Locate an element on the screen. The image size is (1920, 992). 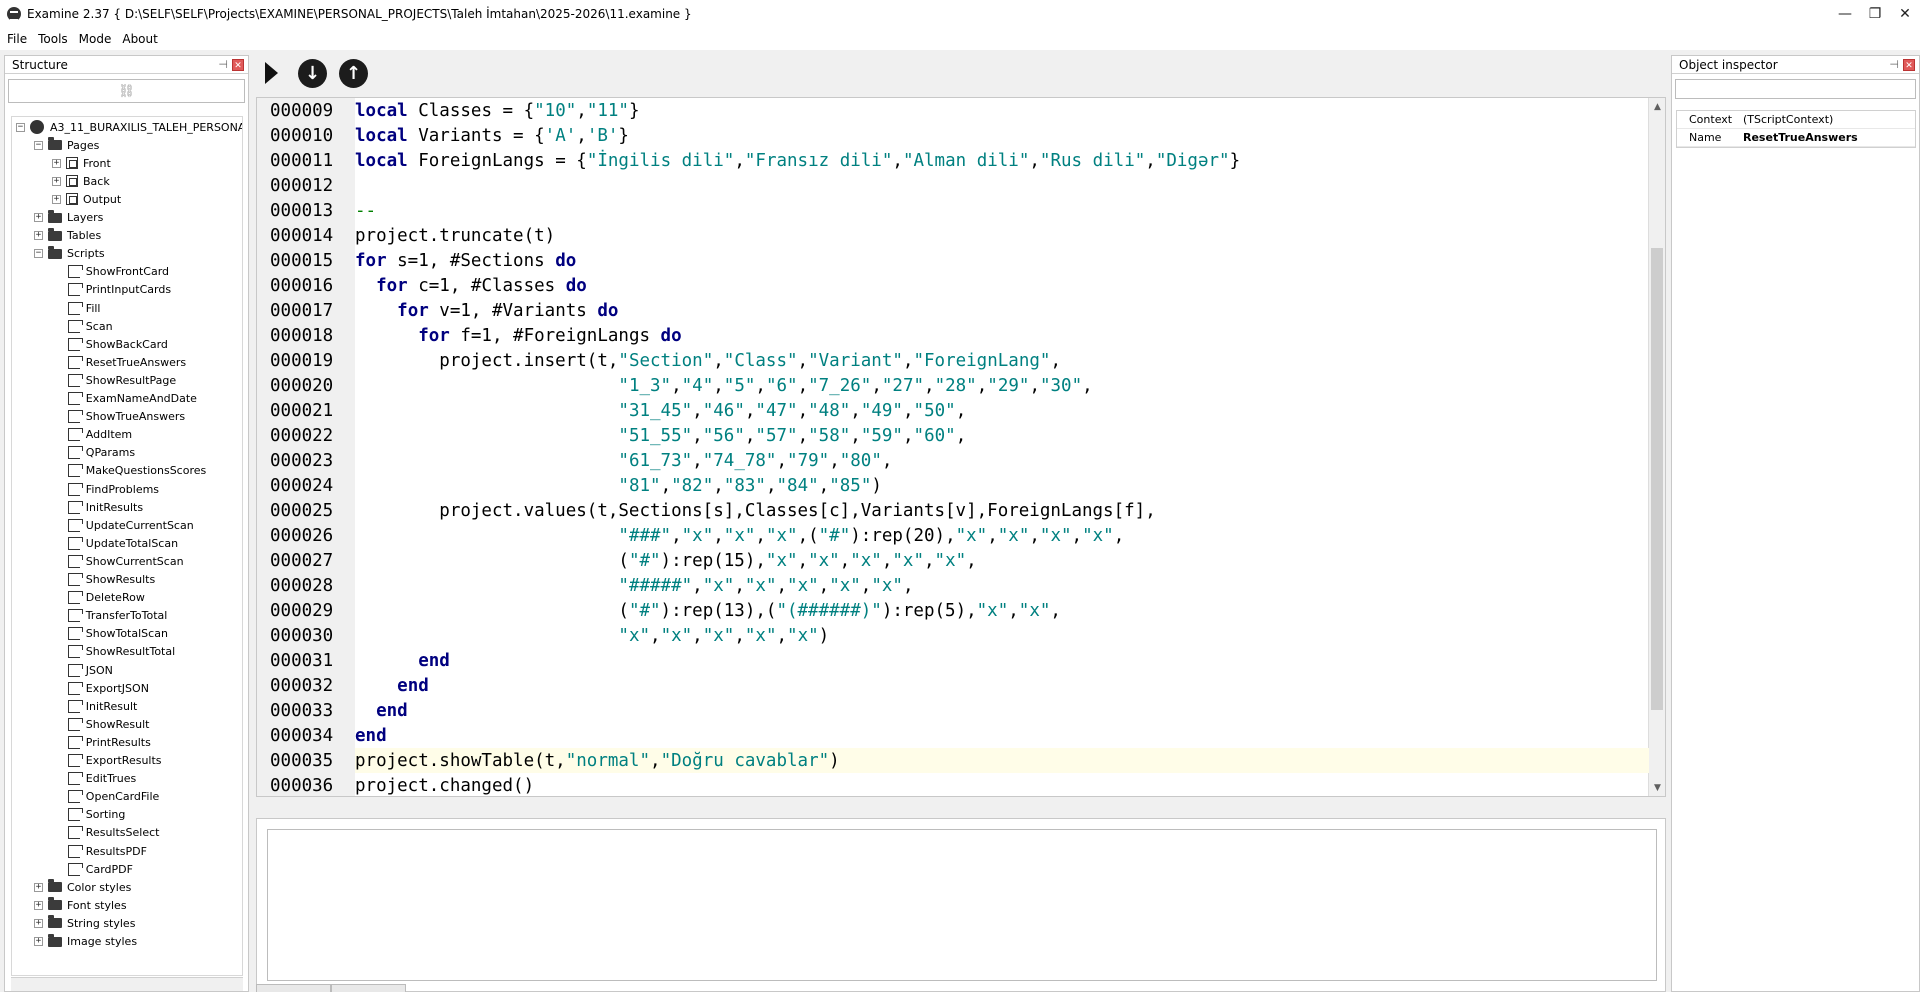
tree-item-script: FindProblems is located at coordinates (106, 489).